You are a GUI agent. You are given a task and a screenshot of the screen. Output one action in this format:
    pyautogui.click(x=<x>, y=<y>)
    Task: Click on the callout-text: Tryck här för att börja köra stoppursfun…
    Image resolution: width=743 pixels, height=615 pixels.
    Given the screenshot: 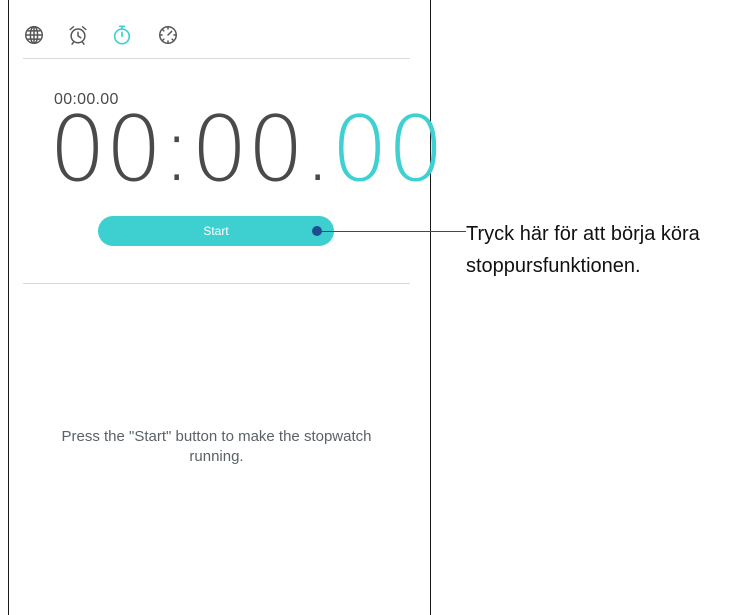 What is the action you would take?
    pyautogui.click(x=603, y=250)
    